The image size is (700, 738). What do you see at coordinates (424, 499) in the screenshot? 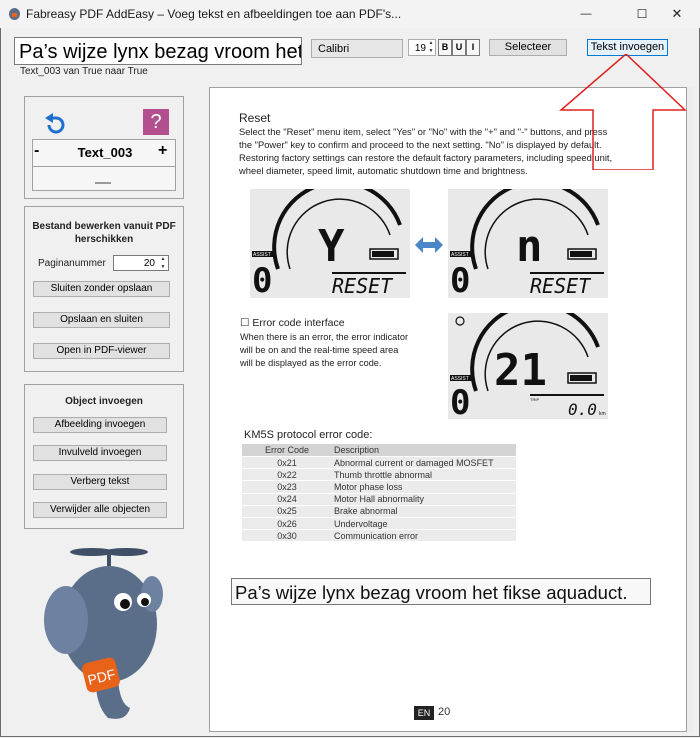
I see `error-description-cell: Motor Hall abnormality` at bounding box center [424, 499].